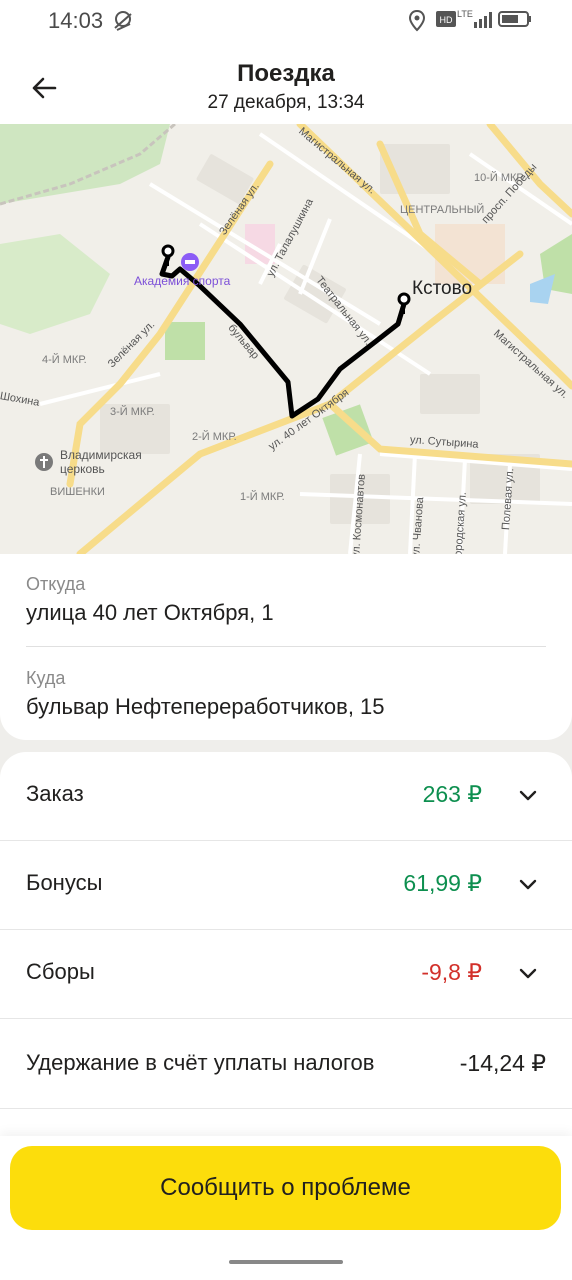 This screenshot has height=1280, width=572. Describe the element at coordinates (101, 462) in the screenshot. I see `map-label-church: Владимирская церковь` at that location.